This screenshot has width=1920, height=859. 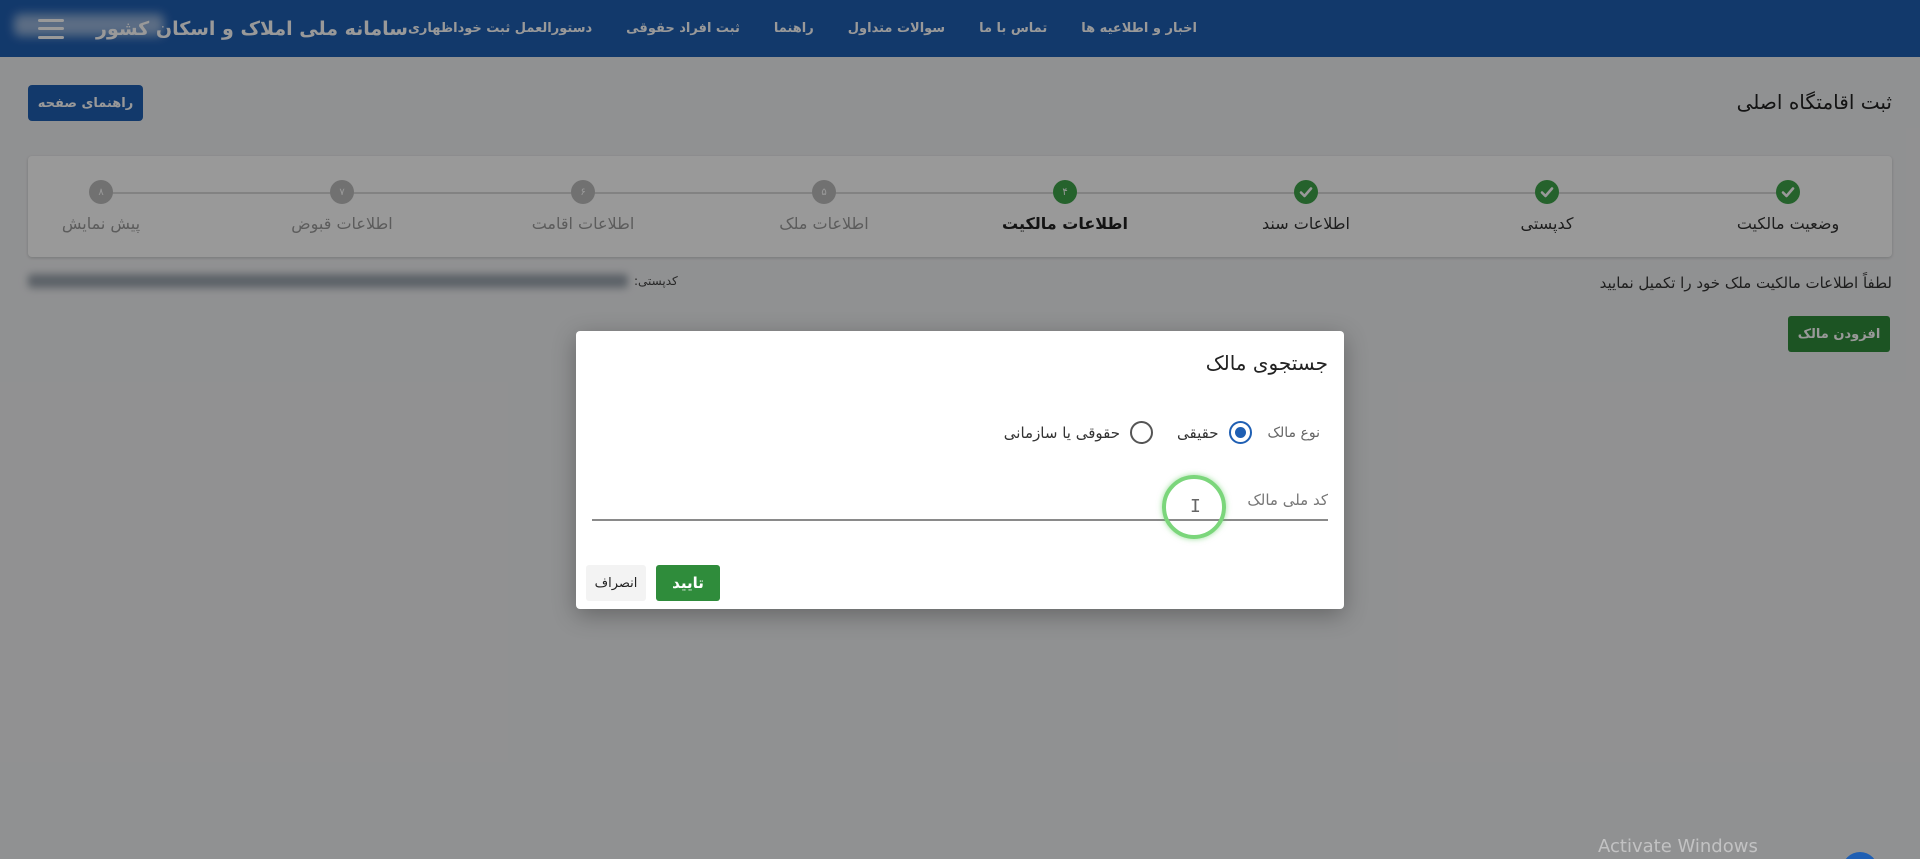 I want to click on dialog-title: جستجوی مالک, so click(x=1266, y=363).